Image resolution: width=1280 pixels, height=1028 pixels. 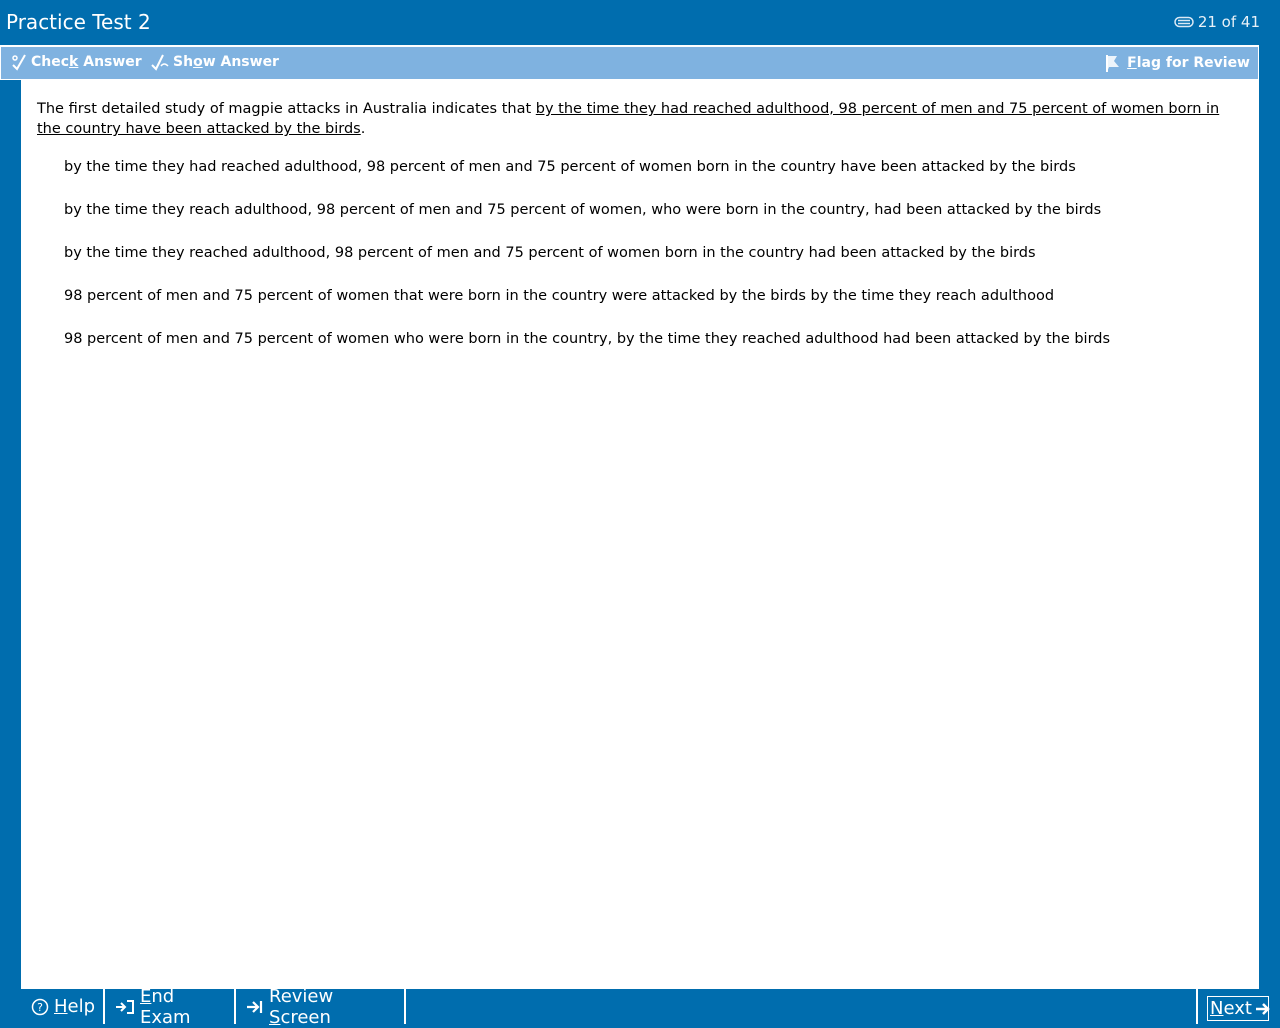 What do you see at coordinates (1197, 1006) in the screenshot?
I see `bottom-divider` at bounding box center [1197, 1006].